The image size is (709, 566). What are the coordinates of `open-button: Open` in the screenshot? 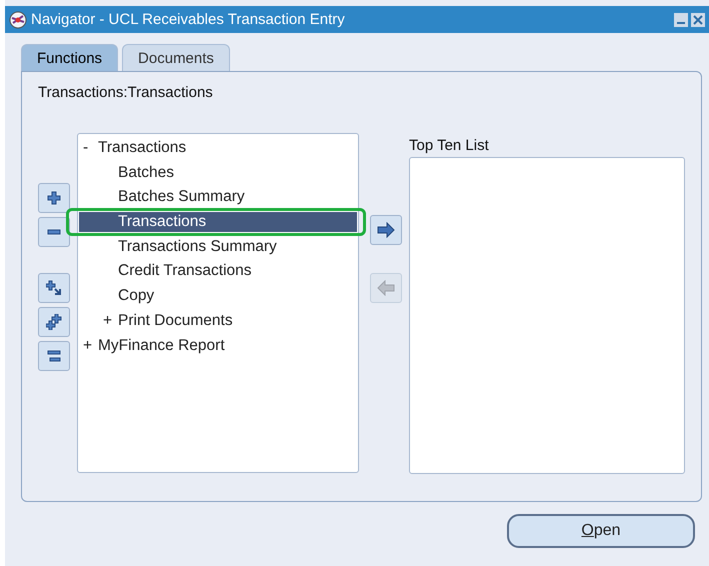 It's located at (601, 531).